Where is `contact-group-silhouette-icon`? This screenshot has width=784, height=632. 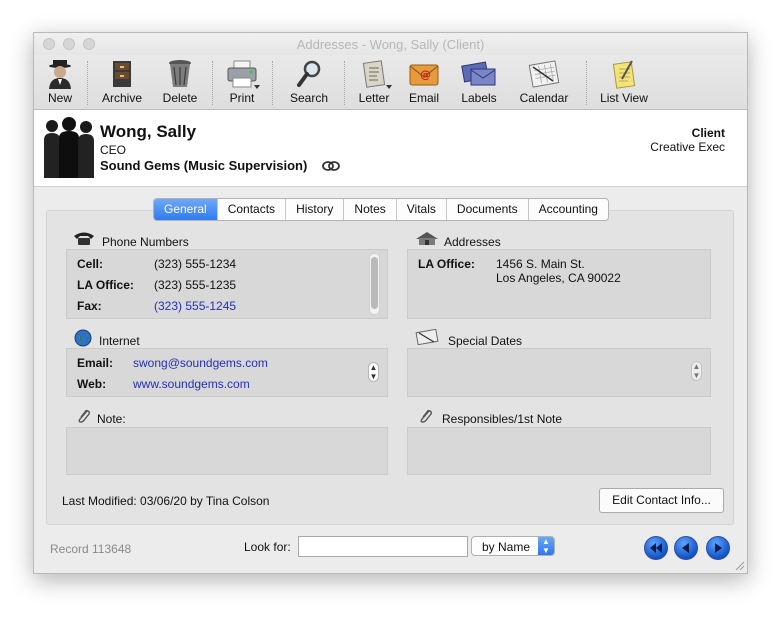 contact-group-silhouette-icon is located at coordinates (69, 147).